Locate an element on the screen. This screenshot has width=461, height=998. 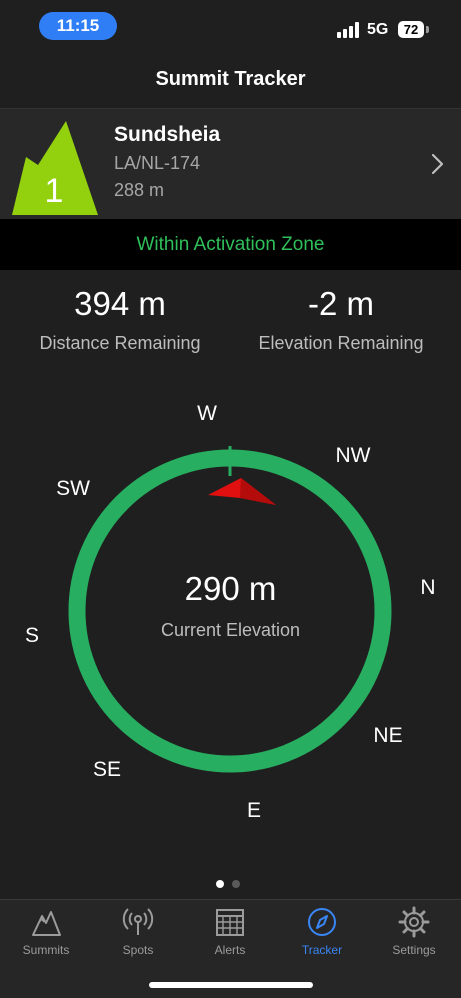
summit-name: Sundsheia is located at coordinates (167, 134).